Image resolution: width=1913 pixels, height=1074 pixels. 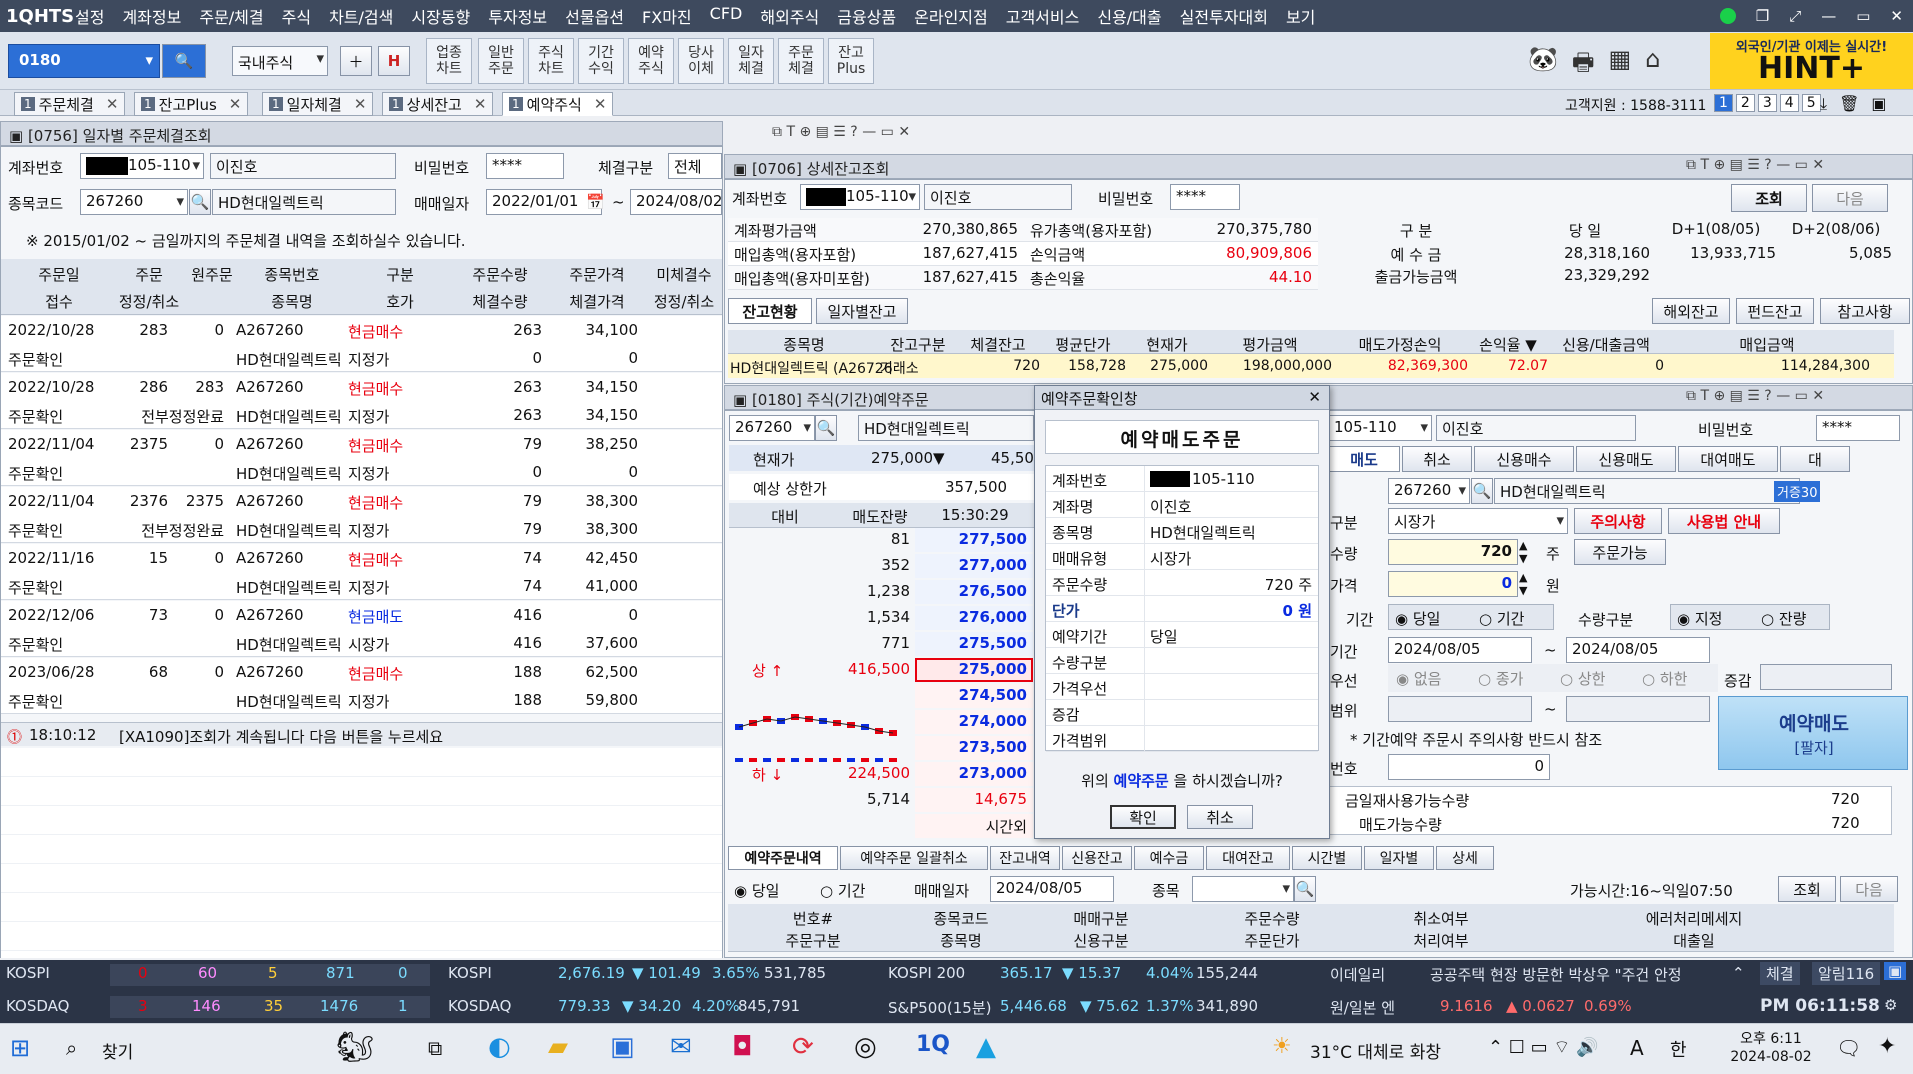 What do you see at coordinates (971, 539) in the screenshot?
I see `book-price: 277,500` at bounding box center [971, 539].